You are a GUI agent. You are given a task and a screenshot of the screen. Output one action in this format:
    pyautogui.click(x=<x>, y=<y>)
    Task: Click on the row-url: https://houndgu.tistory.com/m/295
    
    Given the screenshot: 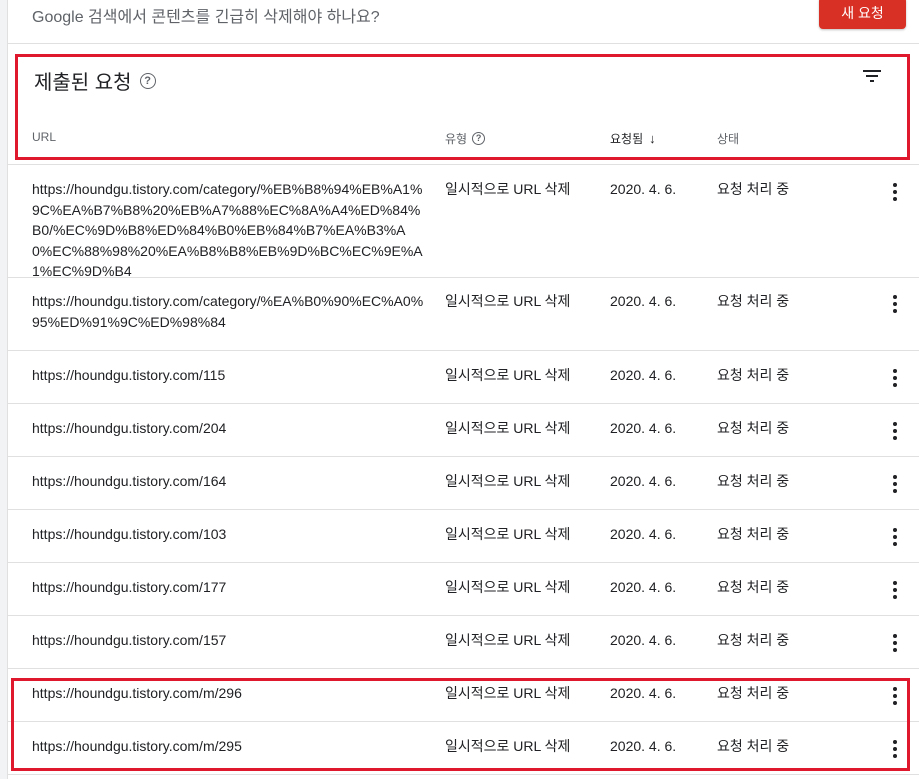 What is the action you would take?
    pyautogui.click(x=137, y=746)
    